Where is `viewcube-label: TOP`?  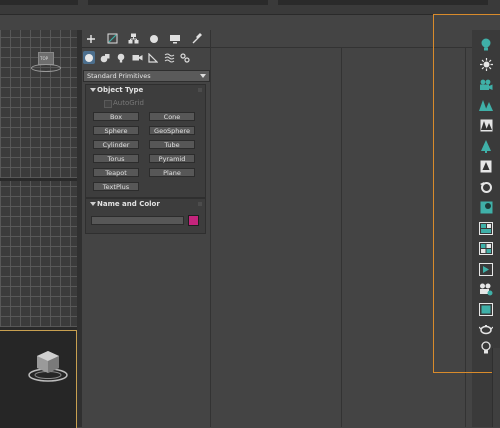 viewcube-label: TOP is located at coordinates (44, 58).